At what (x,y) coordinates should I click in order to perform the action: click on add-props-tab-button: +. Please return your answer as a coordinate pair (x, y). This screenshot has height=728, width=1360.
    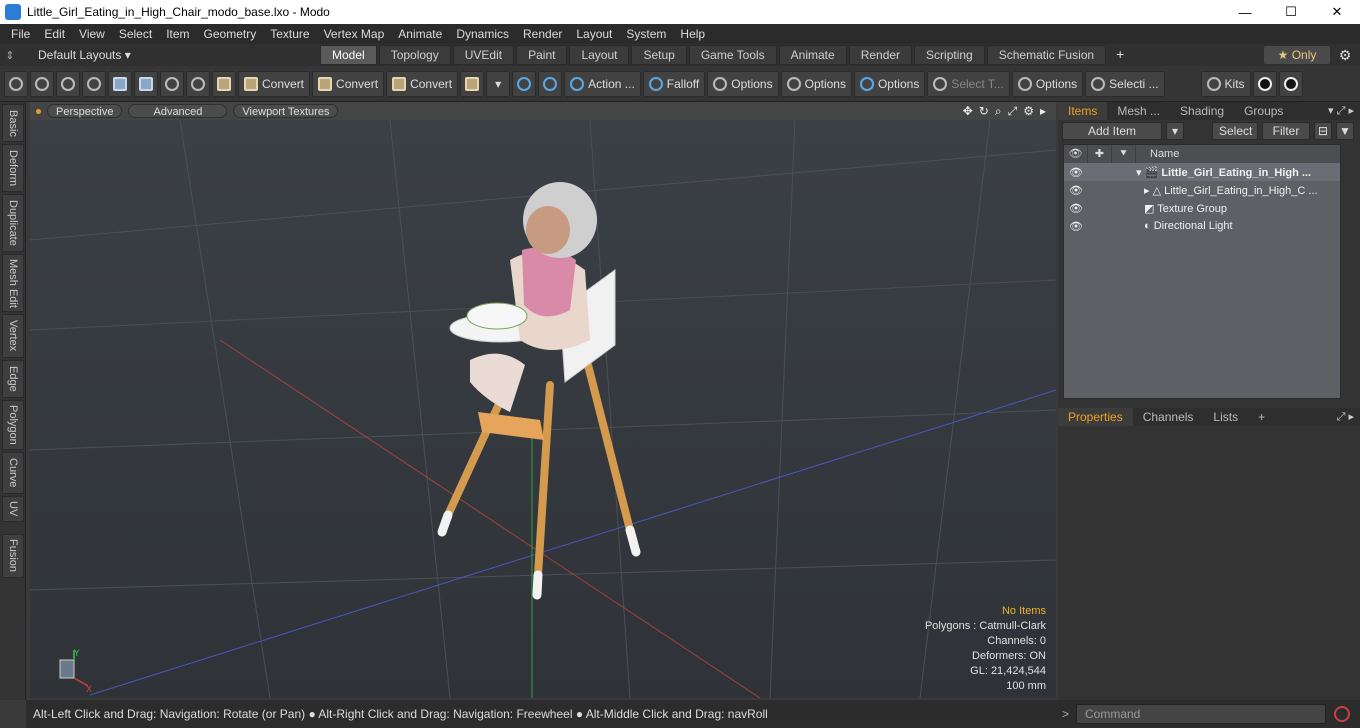
    Looking at the image, I should click on (1261, 417).